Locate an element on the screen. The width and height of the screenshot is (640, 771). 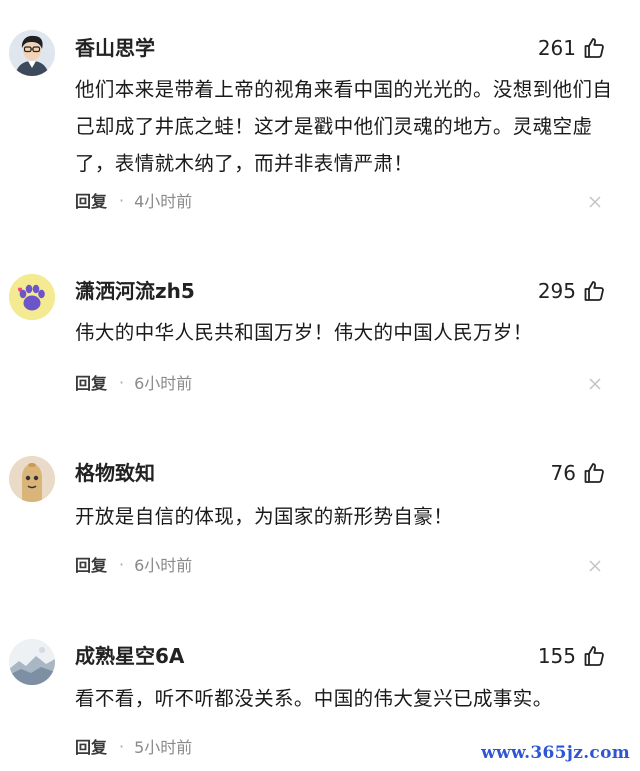
username: 潇洒河流zh5 is located at coordinates (135, 291).